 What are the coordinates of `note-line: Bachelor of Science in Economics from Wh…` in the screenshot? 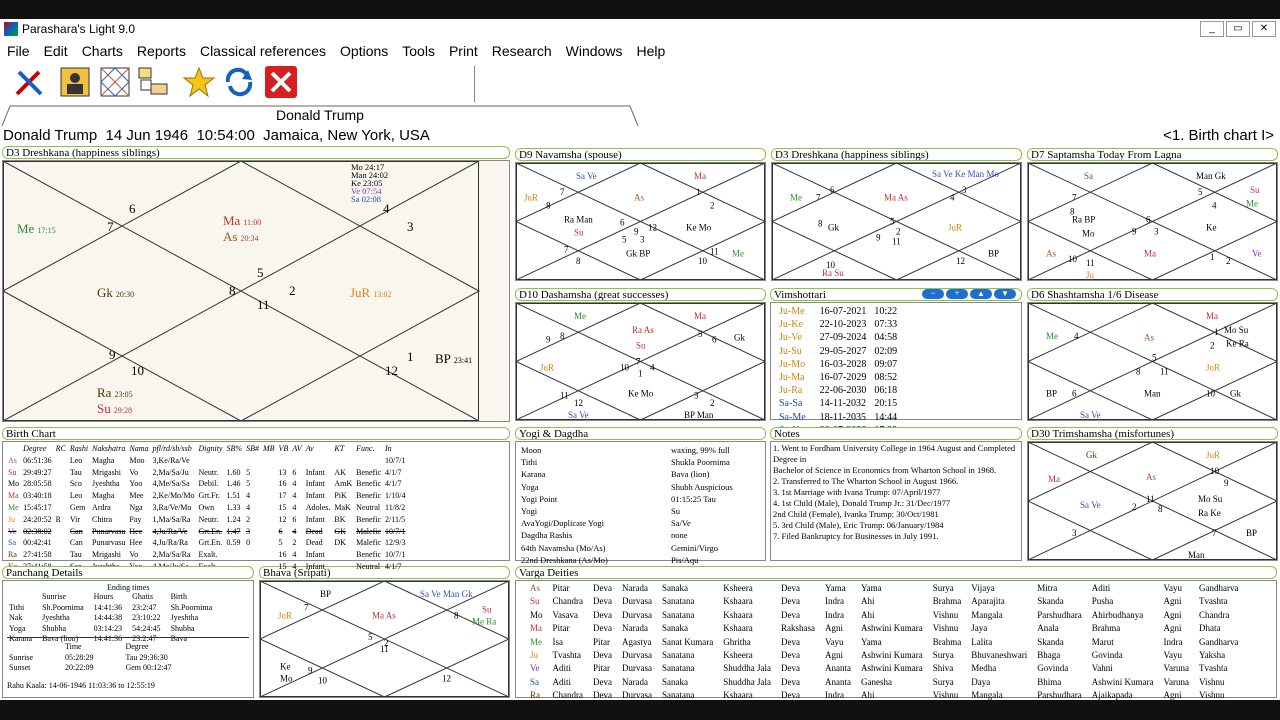 It's located at (885, 470).